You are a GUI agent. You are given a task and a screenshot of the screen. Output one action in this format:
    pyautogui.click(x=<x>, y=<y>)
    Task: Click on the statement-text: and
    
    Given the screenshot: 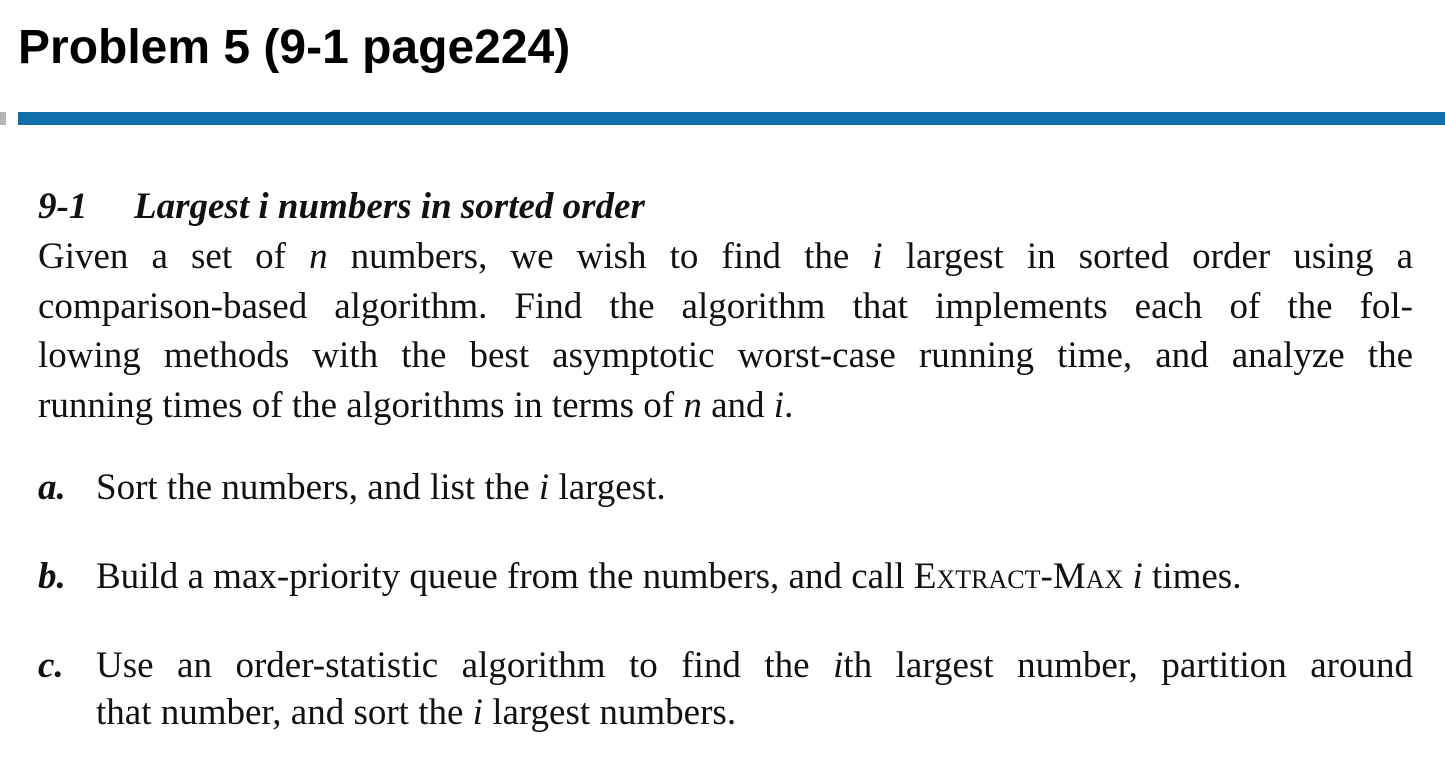 What is the action you would take?
    pyautogui.click(x=738, y=405)
    